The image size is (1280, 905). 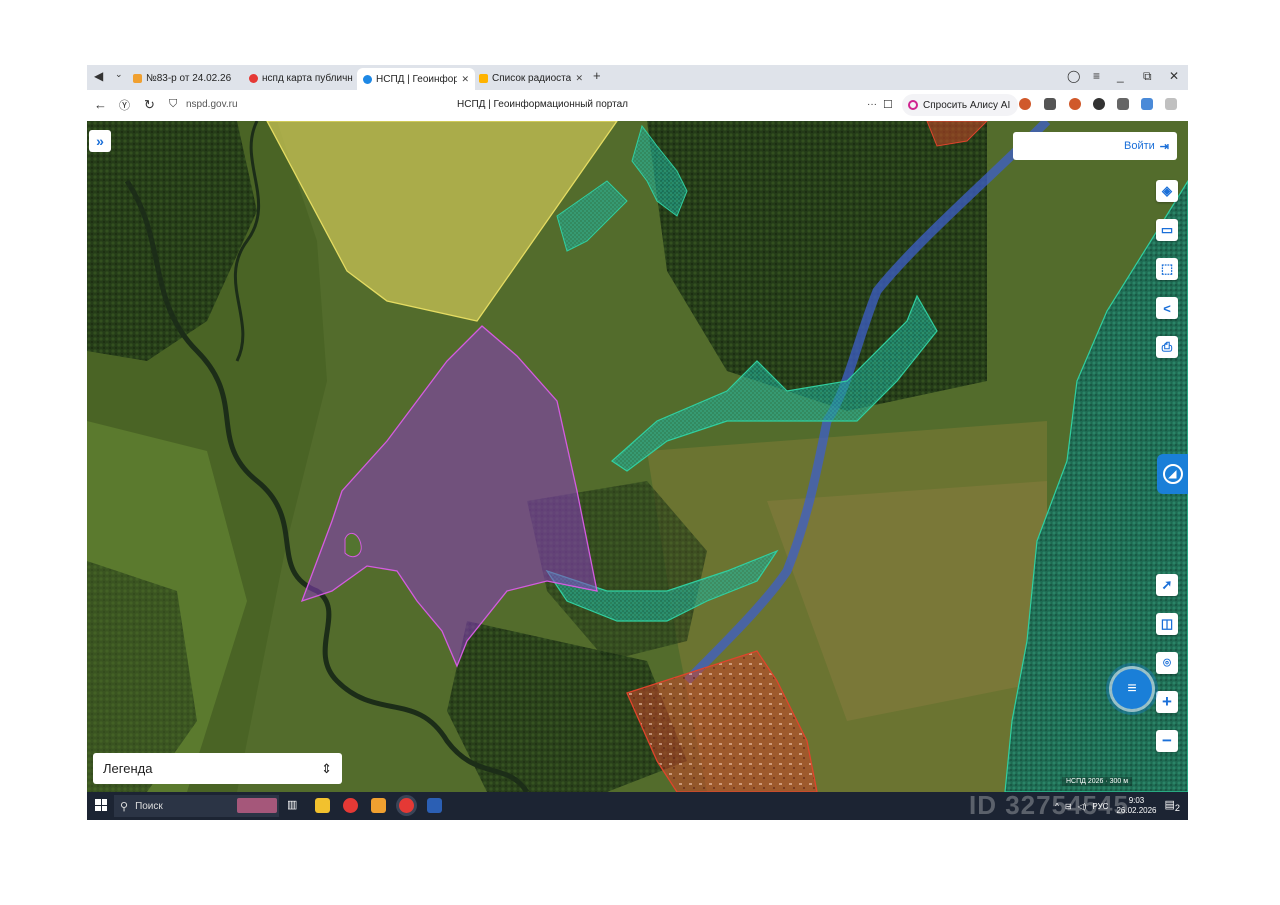 I want to click on tab-nspd: НСПД | Геоинформаци ✕, so click(x=416, y=79).